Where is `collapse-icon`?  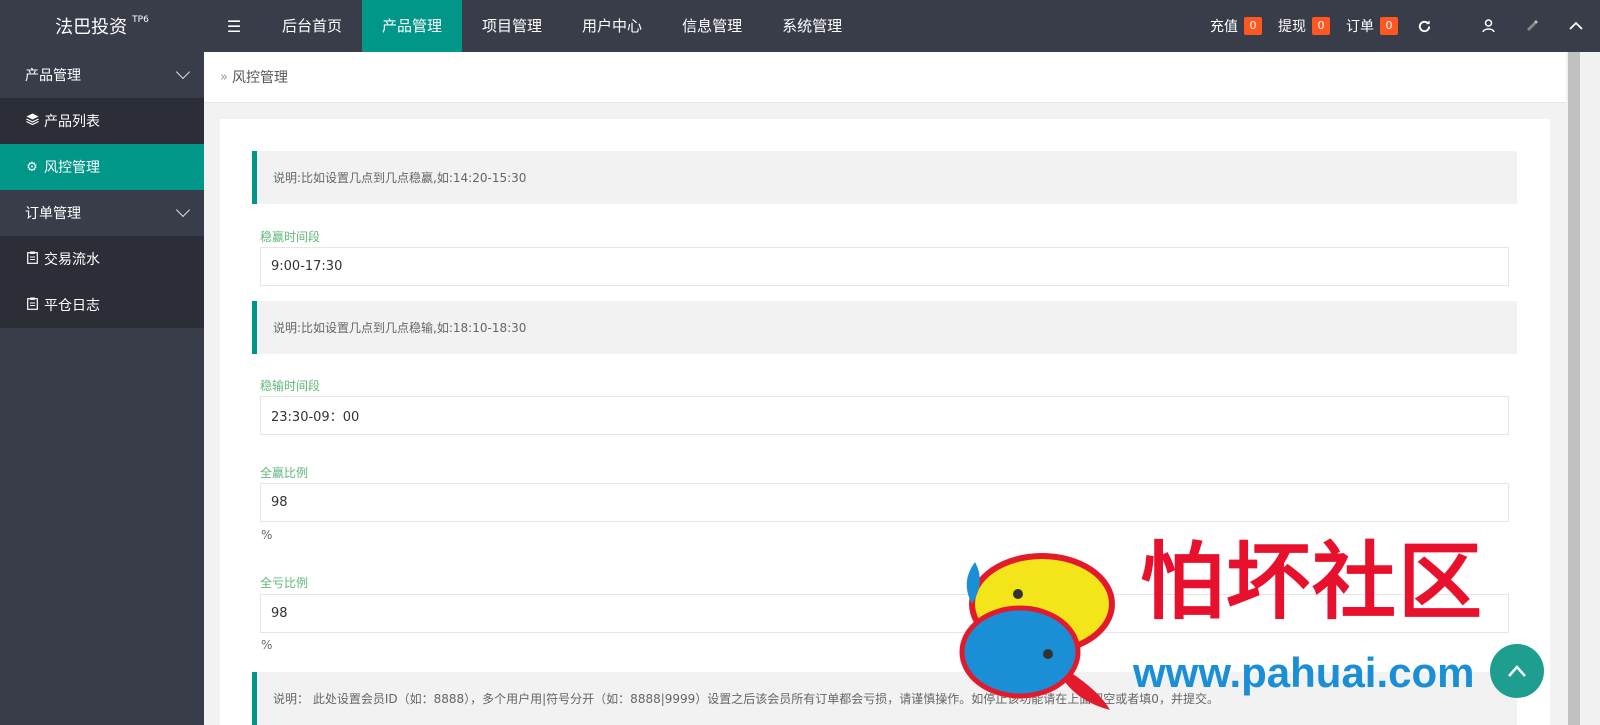
collapse-icon is located at coordinates (1576, 26).